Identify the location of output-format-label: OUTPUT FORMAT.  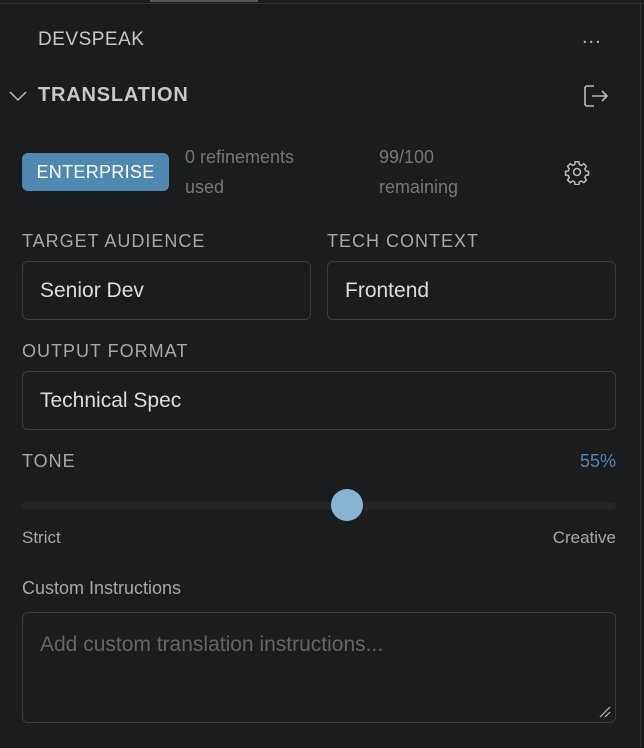
(105, 351).